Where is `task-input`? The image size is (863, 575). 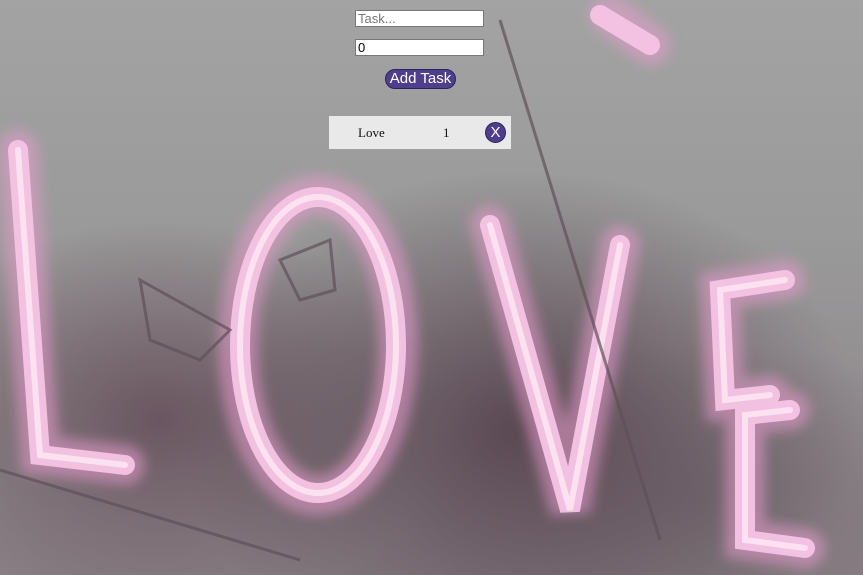
task-input is located at coordinates (419, 18).